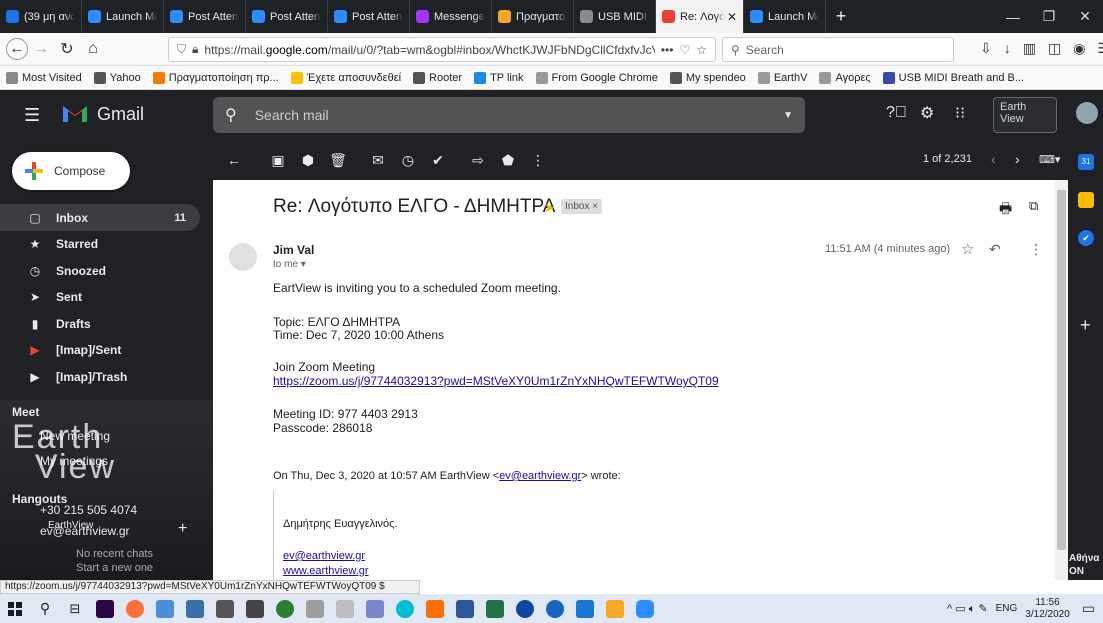 The width and height of the screenshot is (1103, 623). Describe the element at coordinates (114, 568) in the screenshot. I see `start-chat-link: Start a new one` at that location.